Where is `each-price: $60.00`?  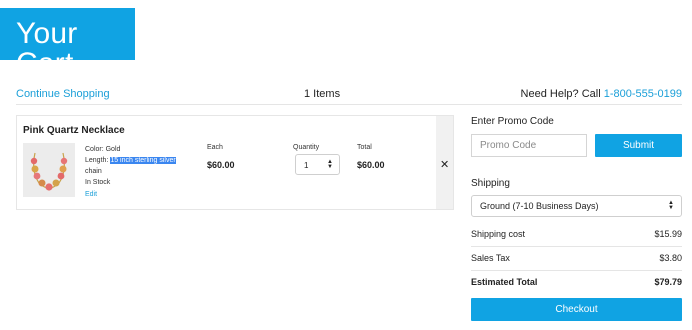 each-price: $60.00 is located at coordinates (221, 165).